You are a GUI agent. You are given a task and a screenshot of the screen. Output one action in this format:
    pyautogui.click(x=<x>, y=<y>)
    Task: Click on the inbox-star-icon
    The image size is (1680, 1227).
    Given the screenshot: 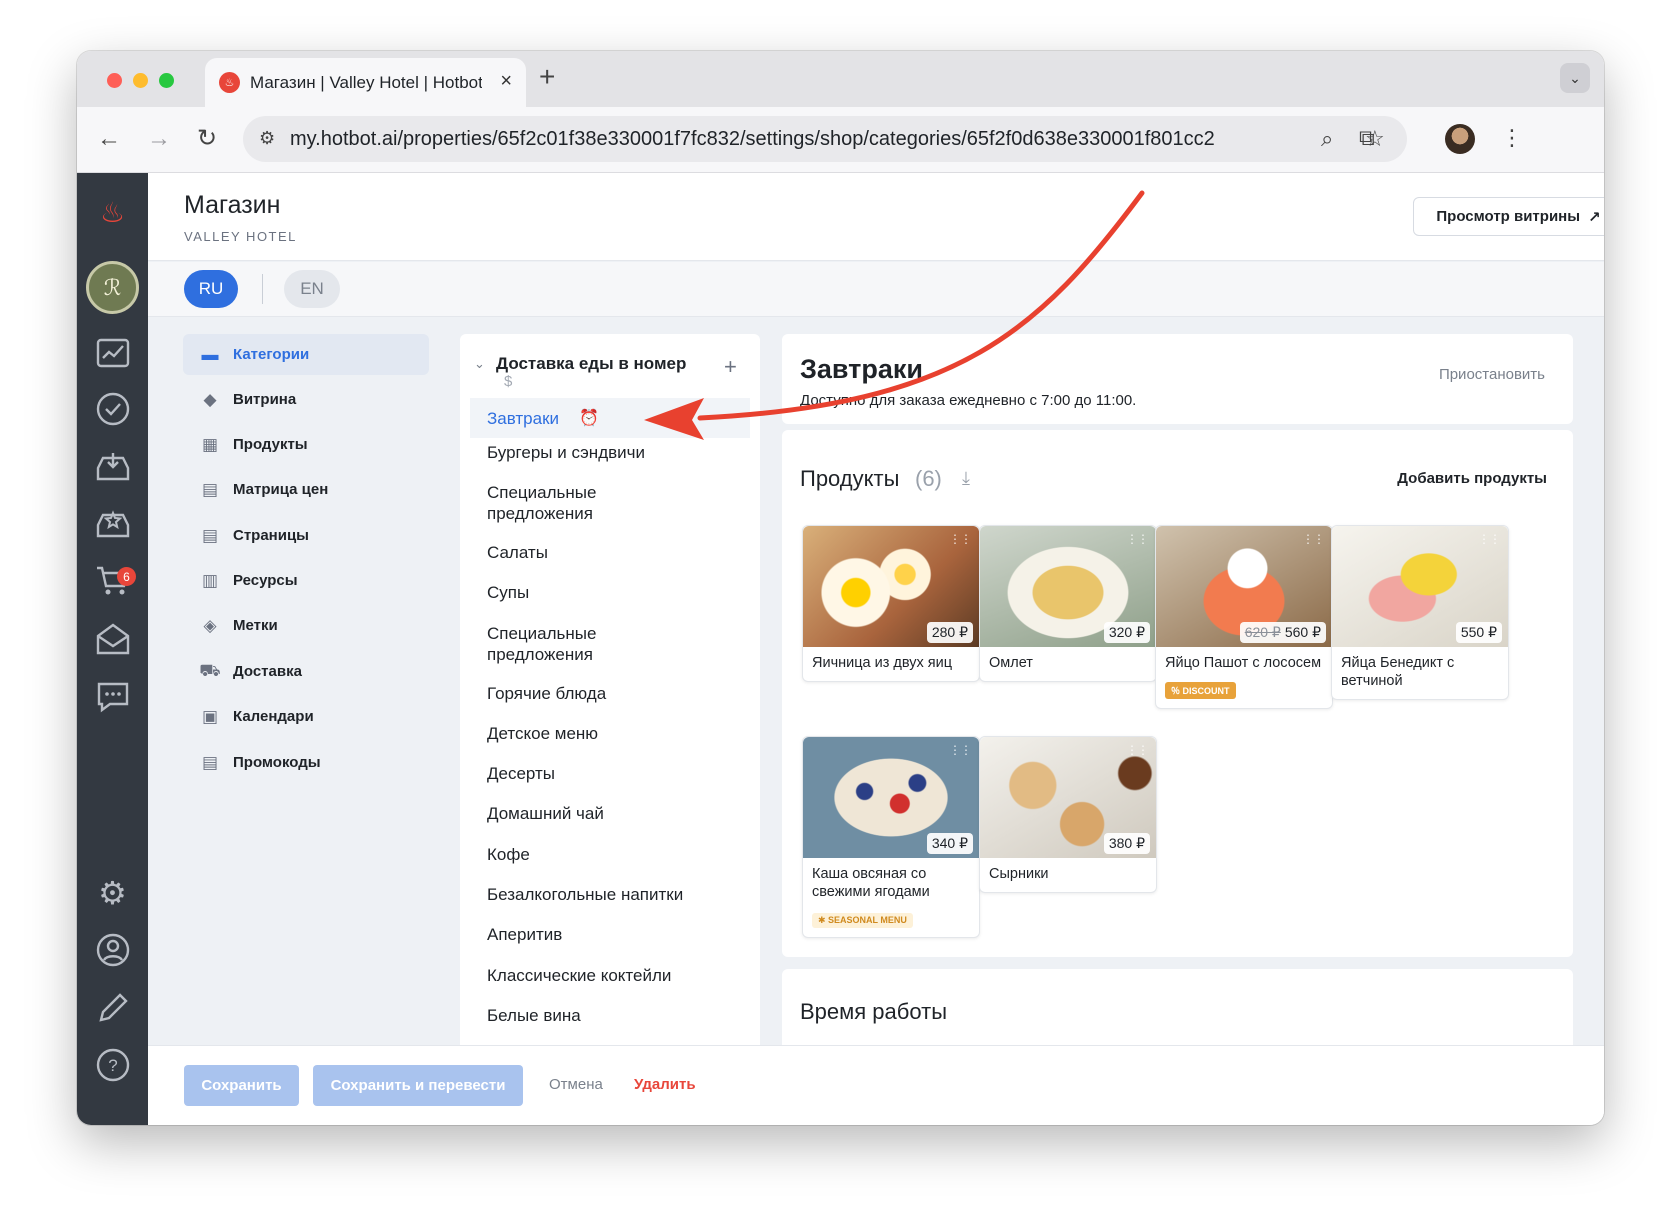 What is the action you would take?
    pyautogui.click(x=112, y=522)
    